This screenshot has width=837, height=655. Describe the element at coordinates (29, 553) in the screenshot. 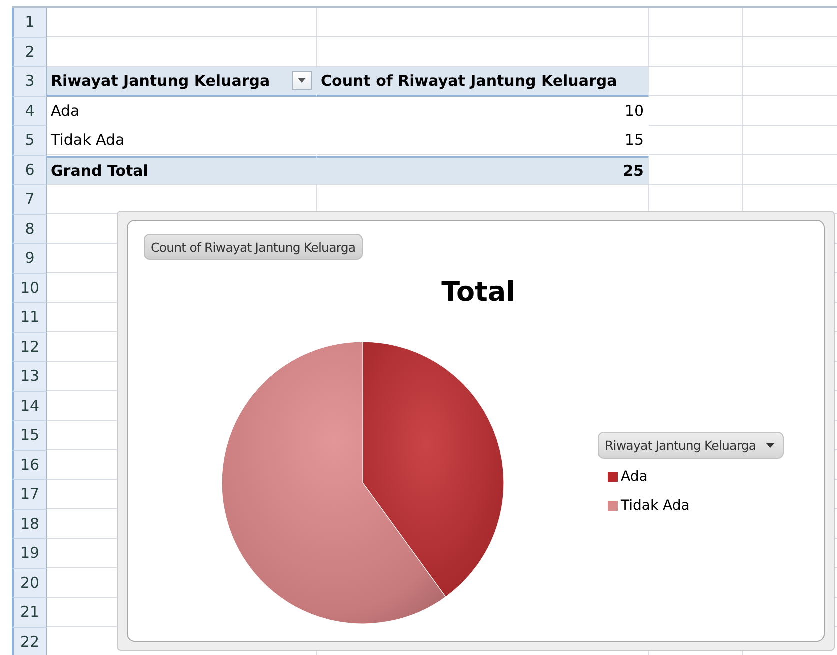

I see `row-number: 19` at that location.